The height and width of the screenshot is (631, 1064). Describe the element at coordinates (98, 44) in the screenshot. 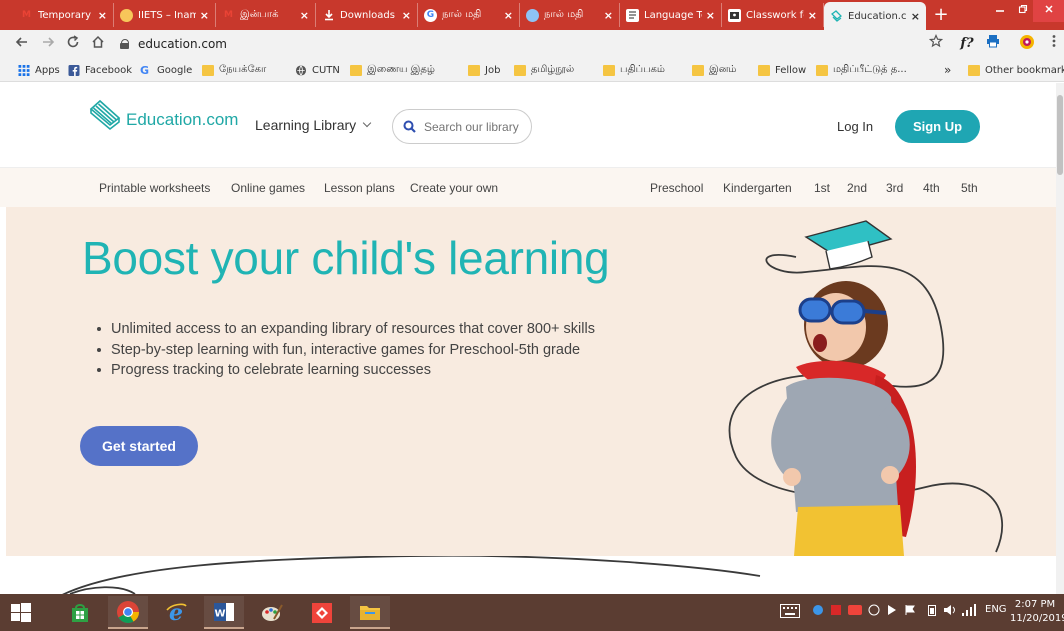

I see `home-icon` at that location.